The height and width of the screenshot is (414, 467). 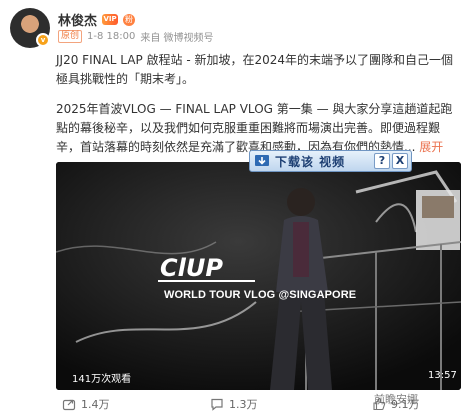 I want to click on share-count: 1.4万, so click(x=95, y=404).